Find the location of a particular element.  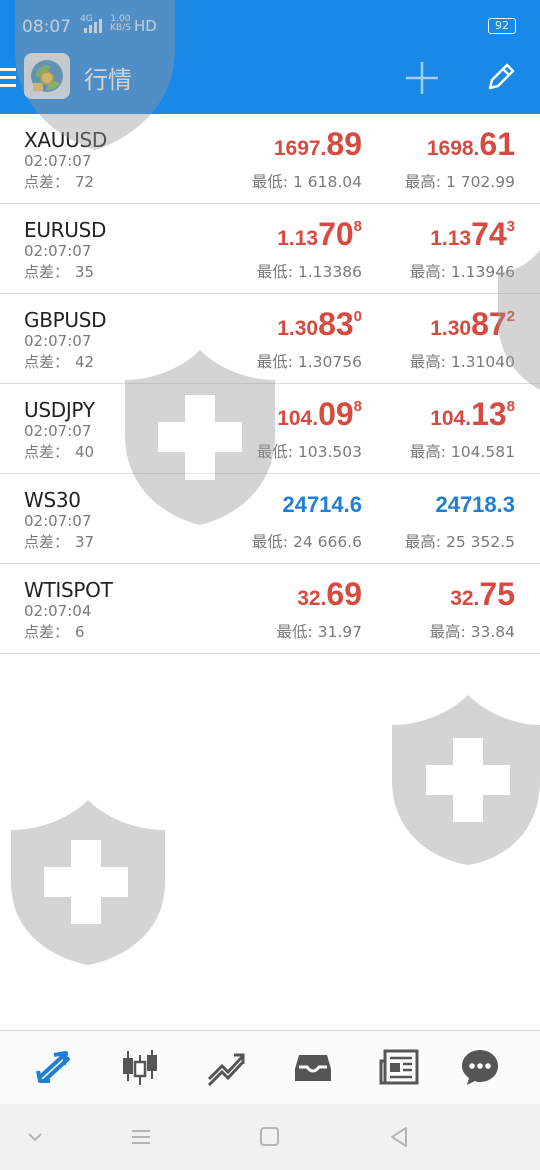

ask-price-prefix: 1.13 is located at coordinates (451, 238).